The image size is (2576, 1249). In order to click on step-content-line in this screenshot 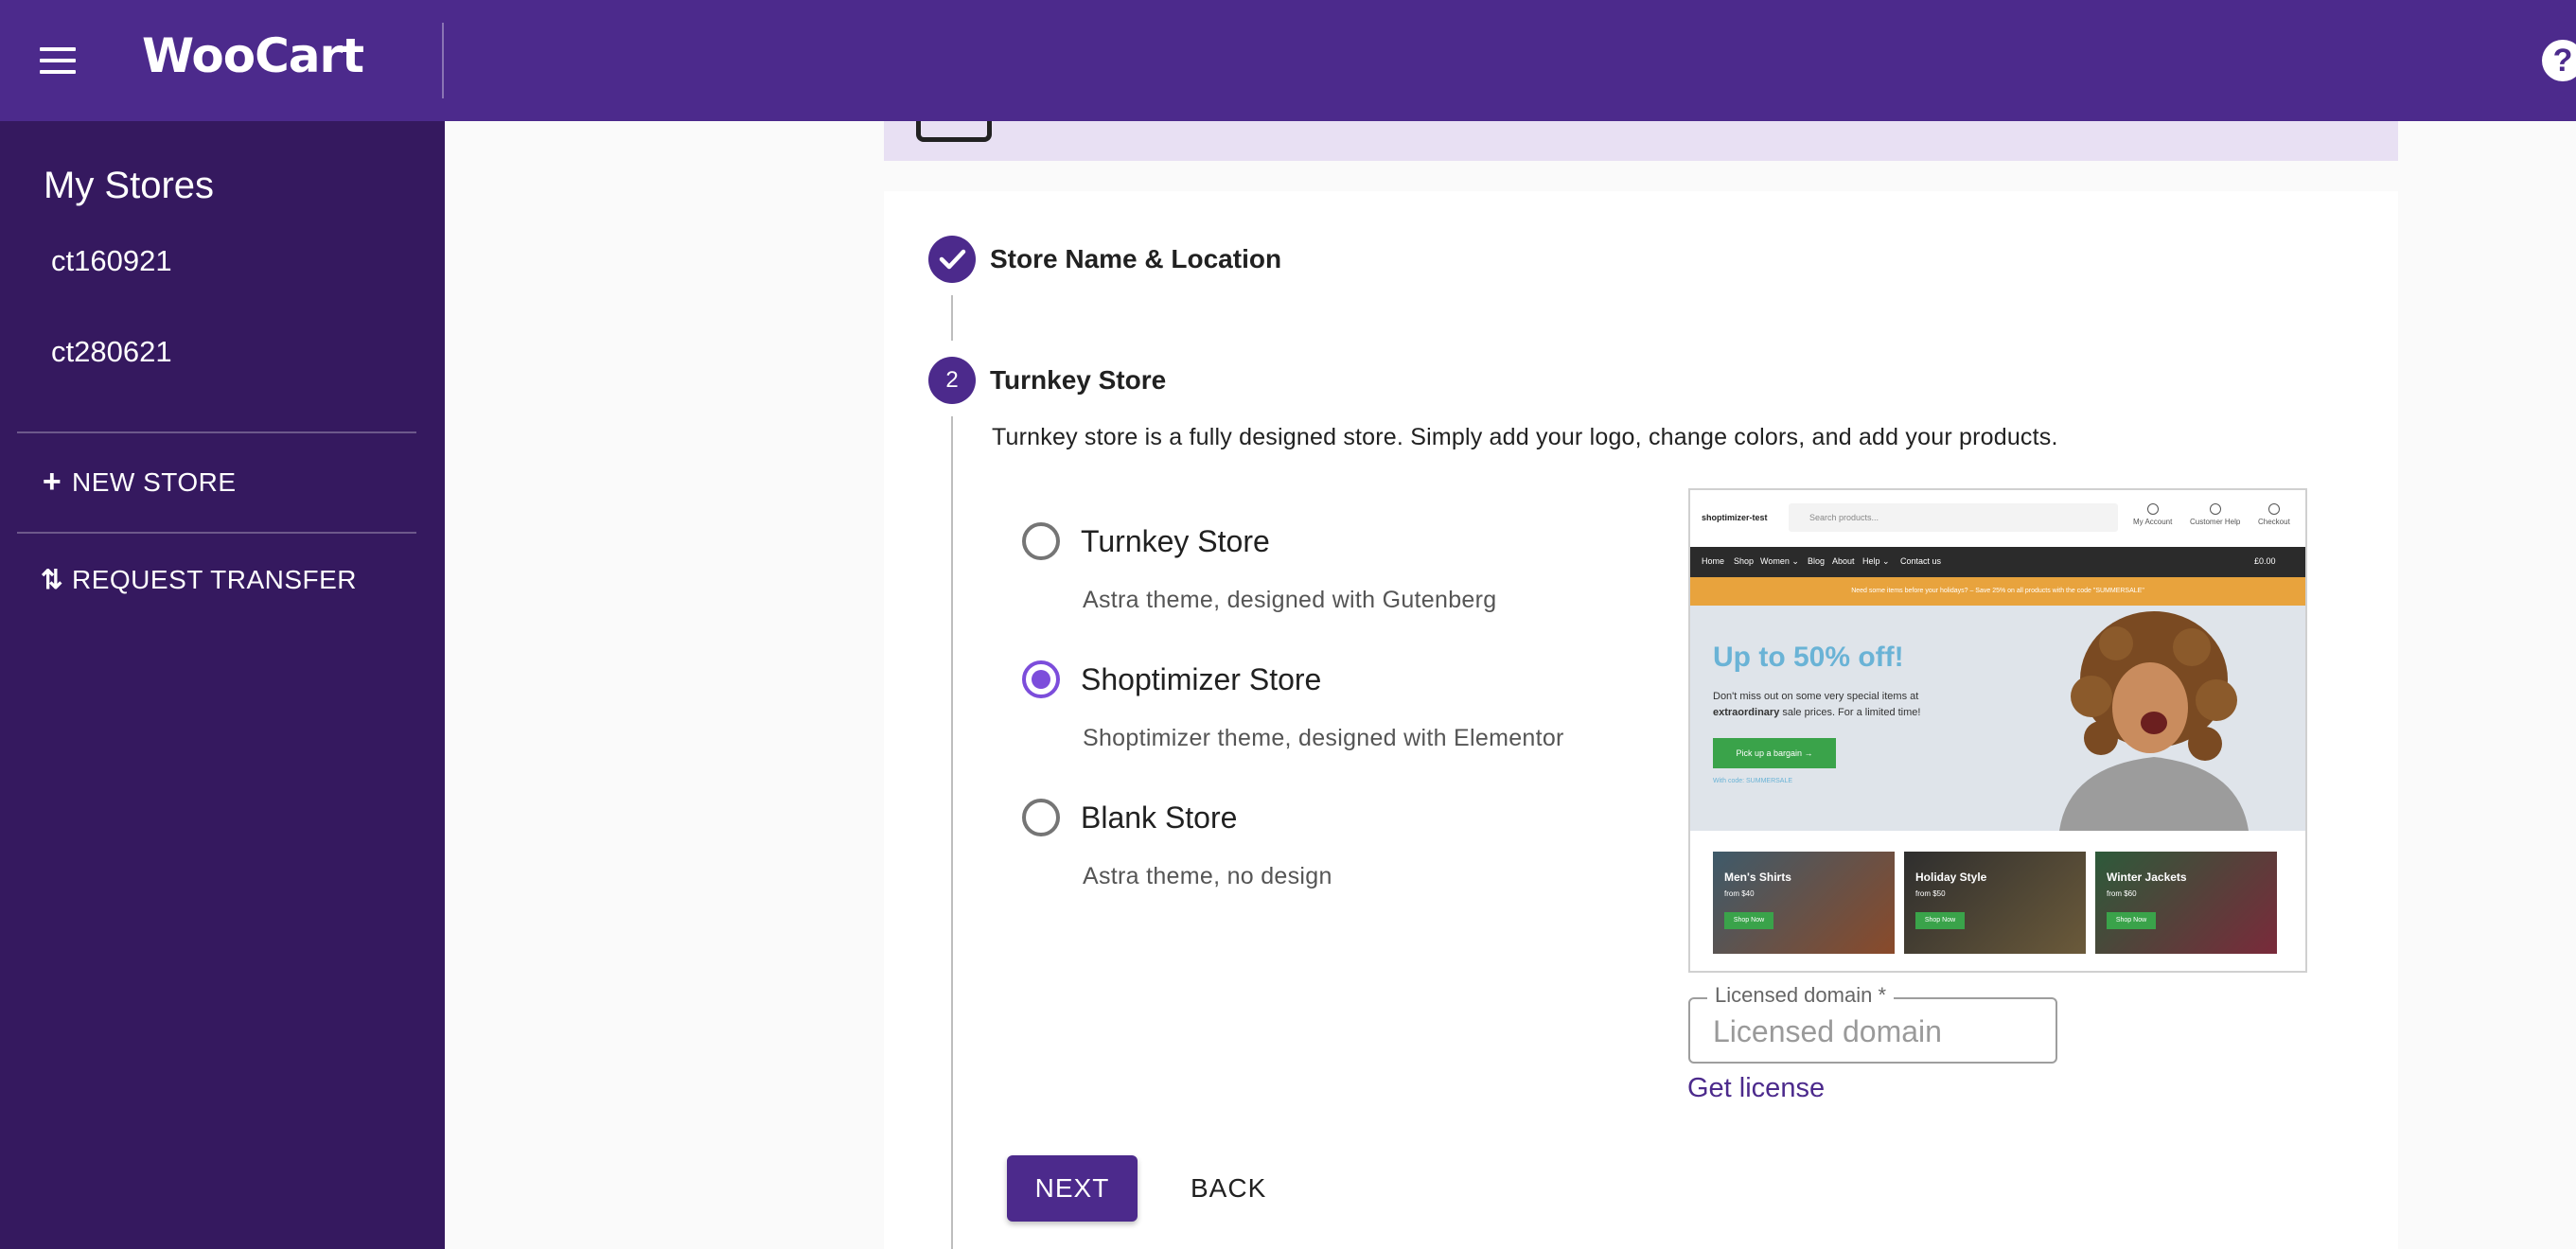, I will do `click(952, 832)`.